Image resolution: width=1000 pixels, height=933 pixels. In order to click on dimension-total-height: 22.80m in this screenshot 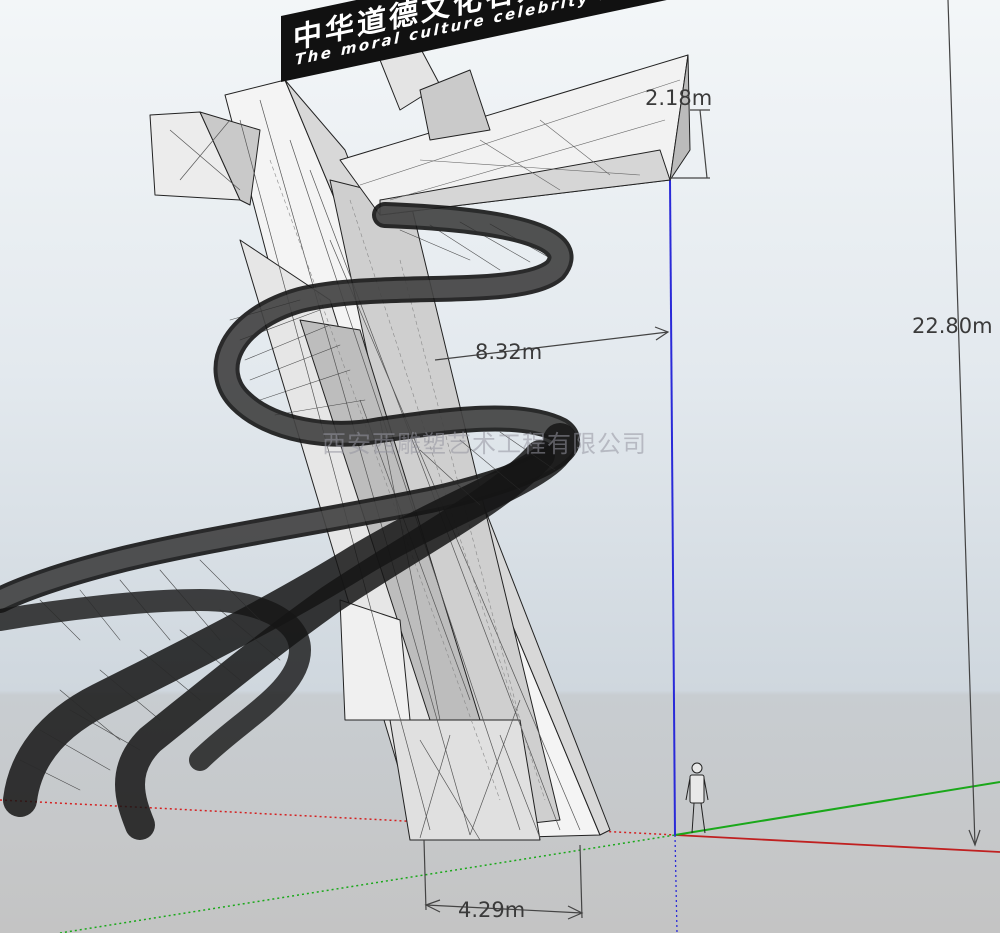, I will do `click(952, 326)`.